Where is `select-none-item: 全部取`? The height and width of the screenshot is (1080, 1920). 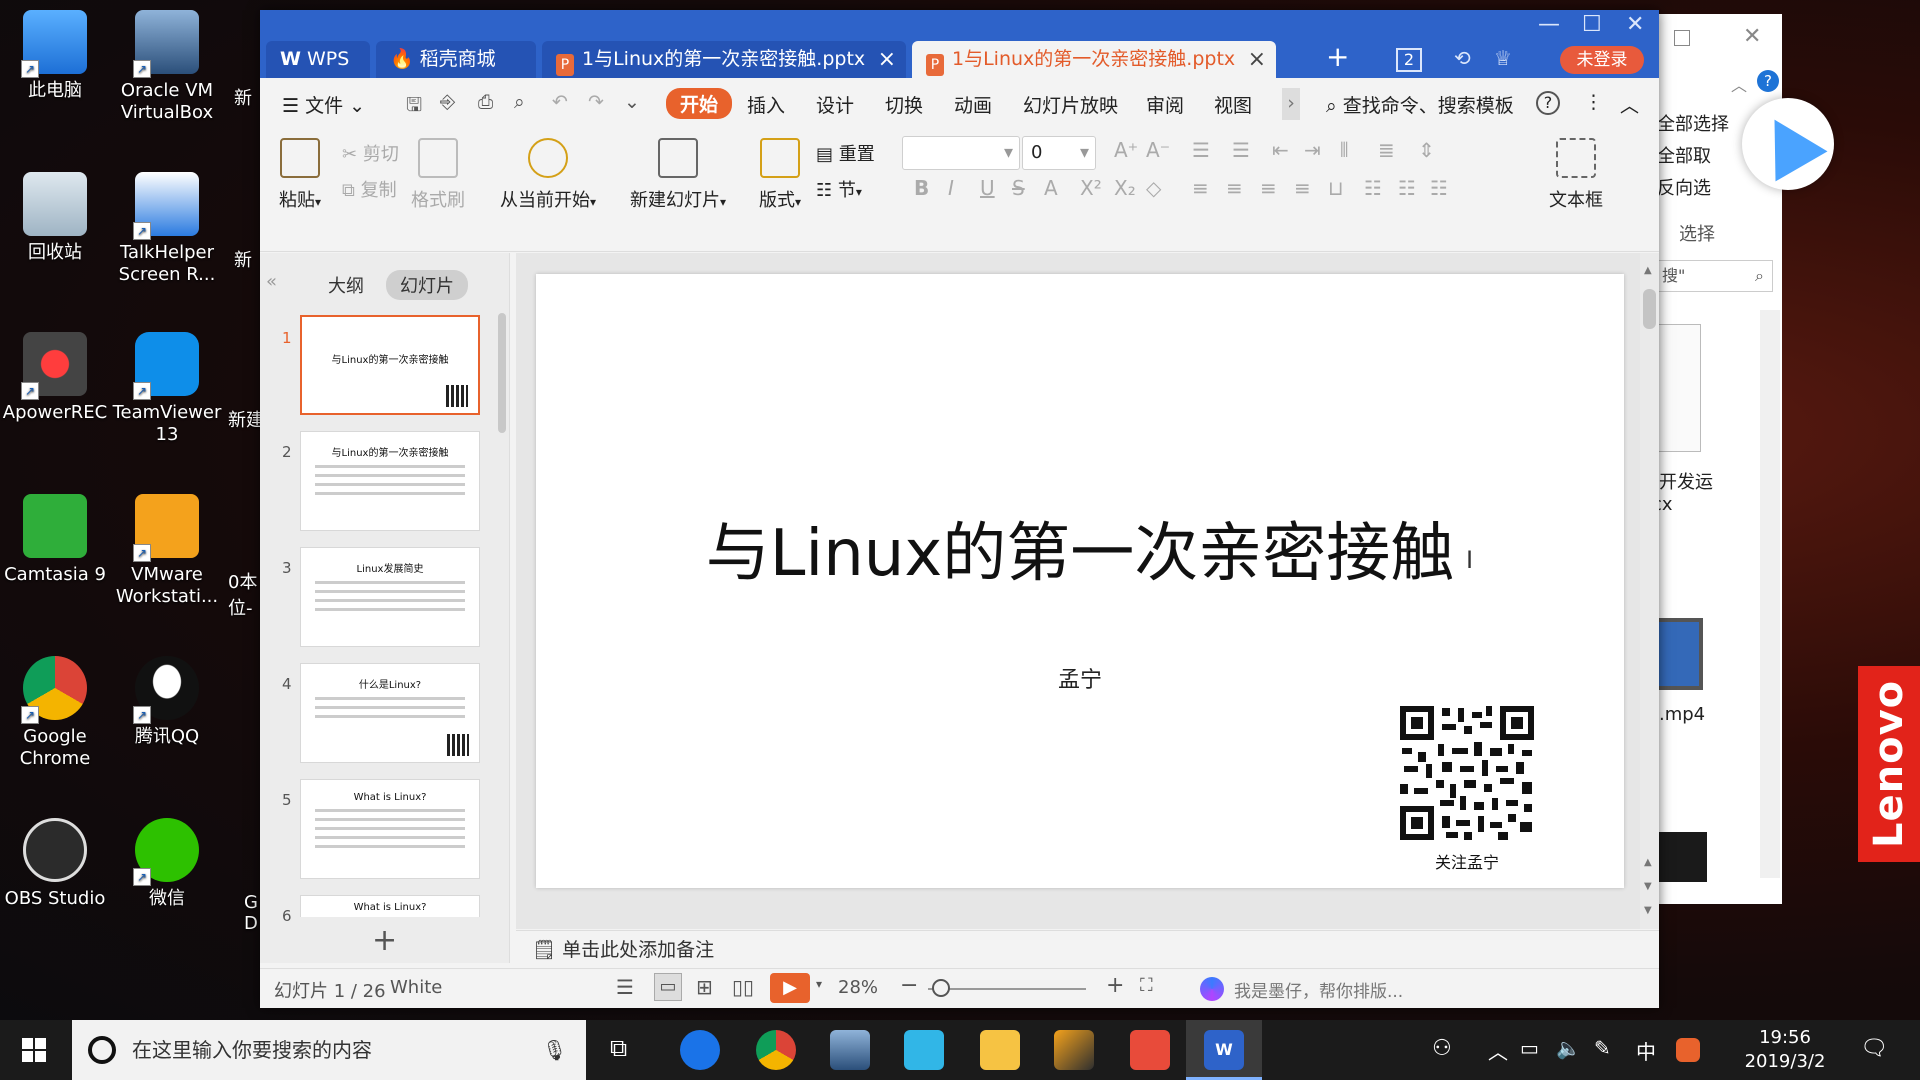
select-none-item: 全部取 is located at coordinates (1684, 155).